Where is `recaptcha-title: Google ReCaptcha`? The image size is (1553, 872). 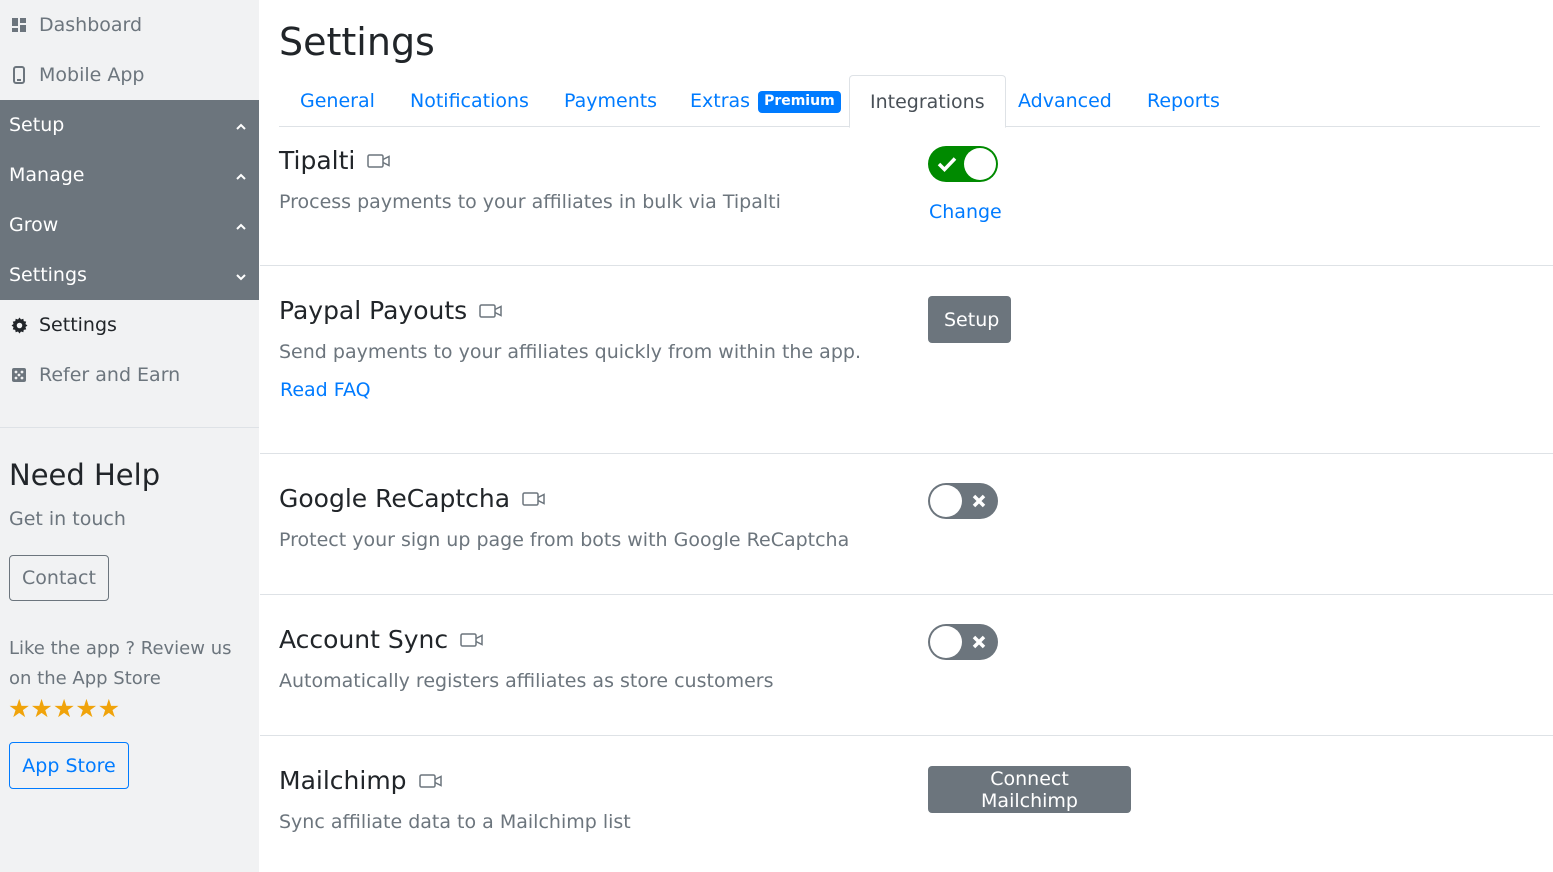 recaptcha-title: Google ReCaptcha is located at coordinates (412, 498).